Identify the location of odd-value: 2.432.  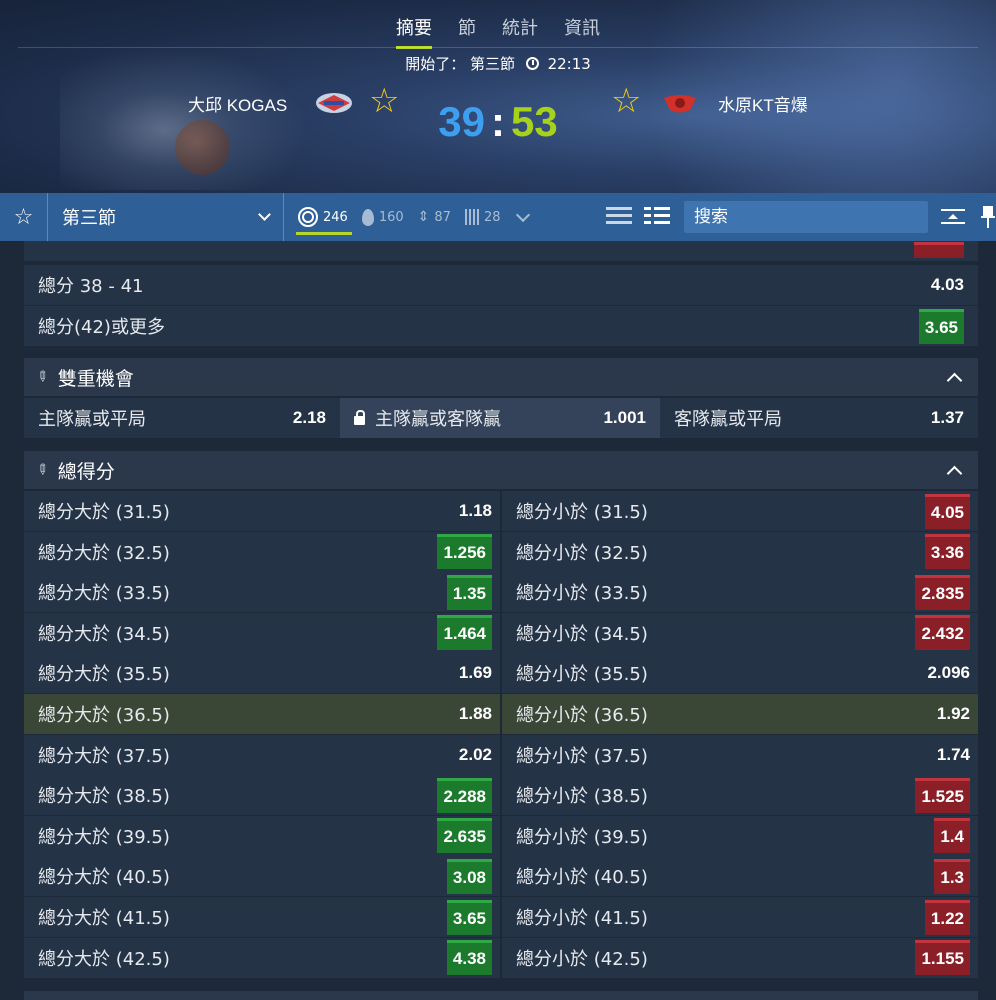
(942, 633).